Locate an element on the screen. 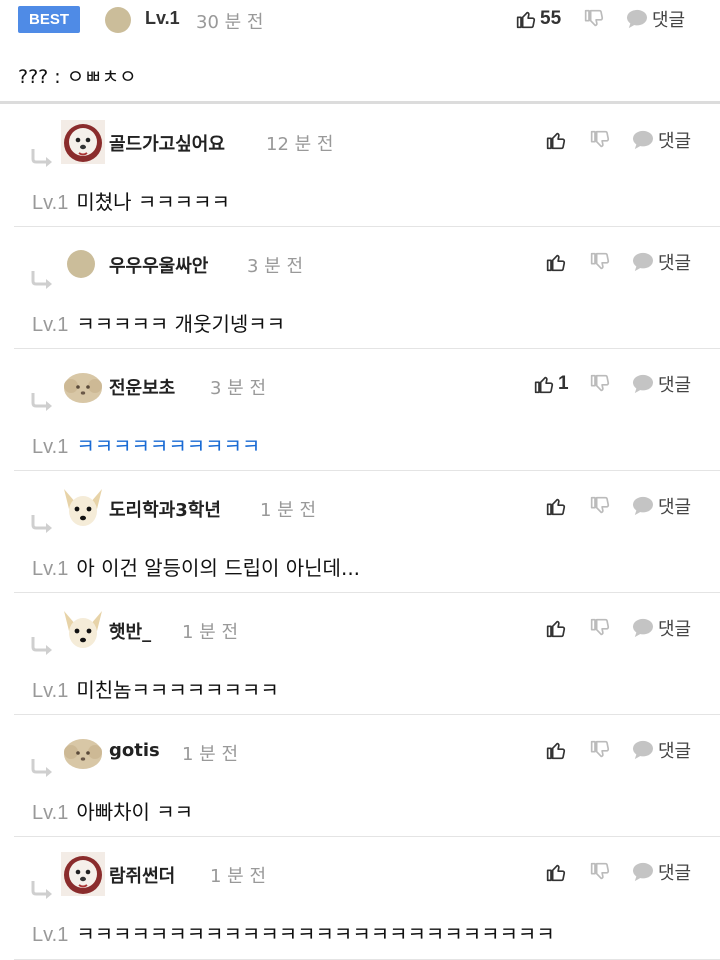 Image resolution: width=720 pixels, height=960 pixels. like-button: 55 is located at coordinates (538, 19).